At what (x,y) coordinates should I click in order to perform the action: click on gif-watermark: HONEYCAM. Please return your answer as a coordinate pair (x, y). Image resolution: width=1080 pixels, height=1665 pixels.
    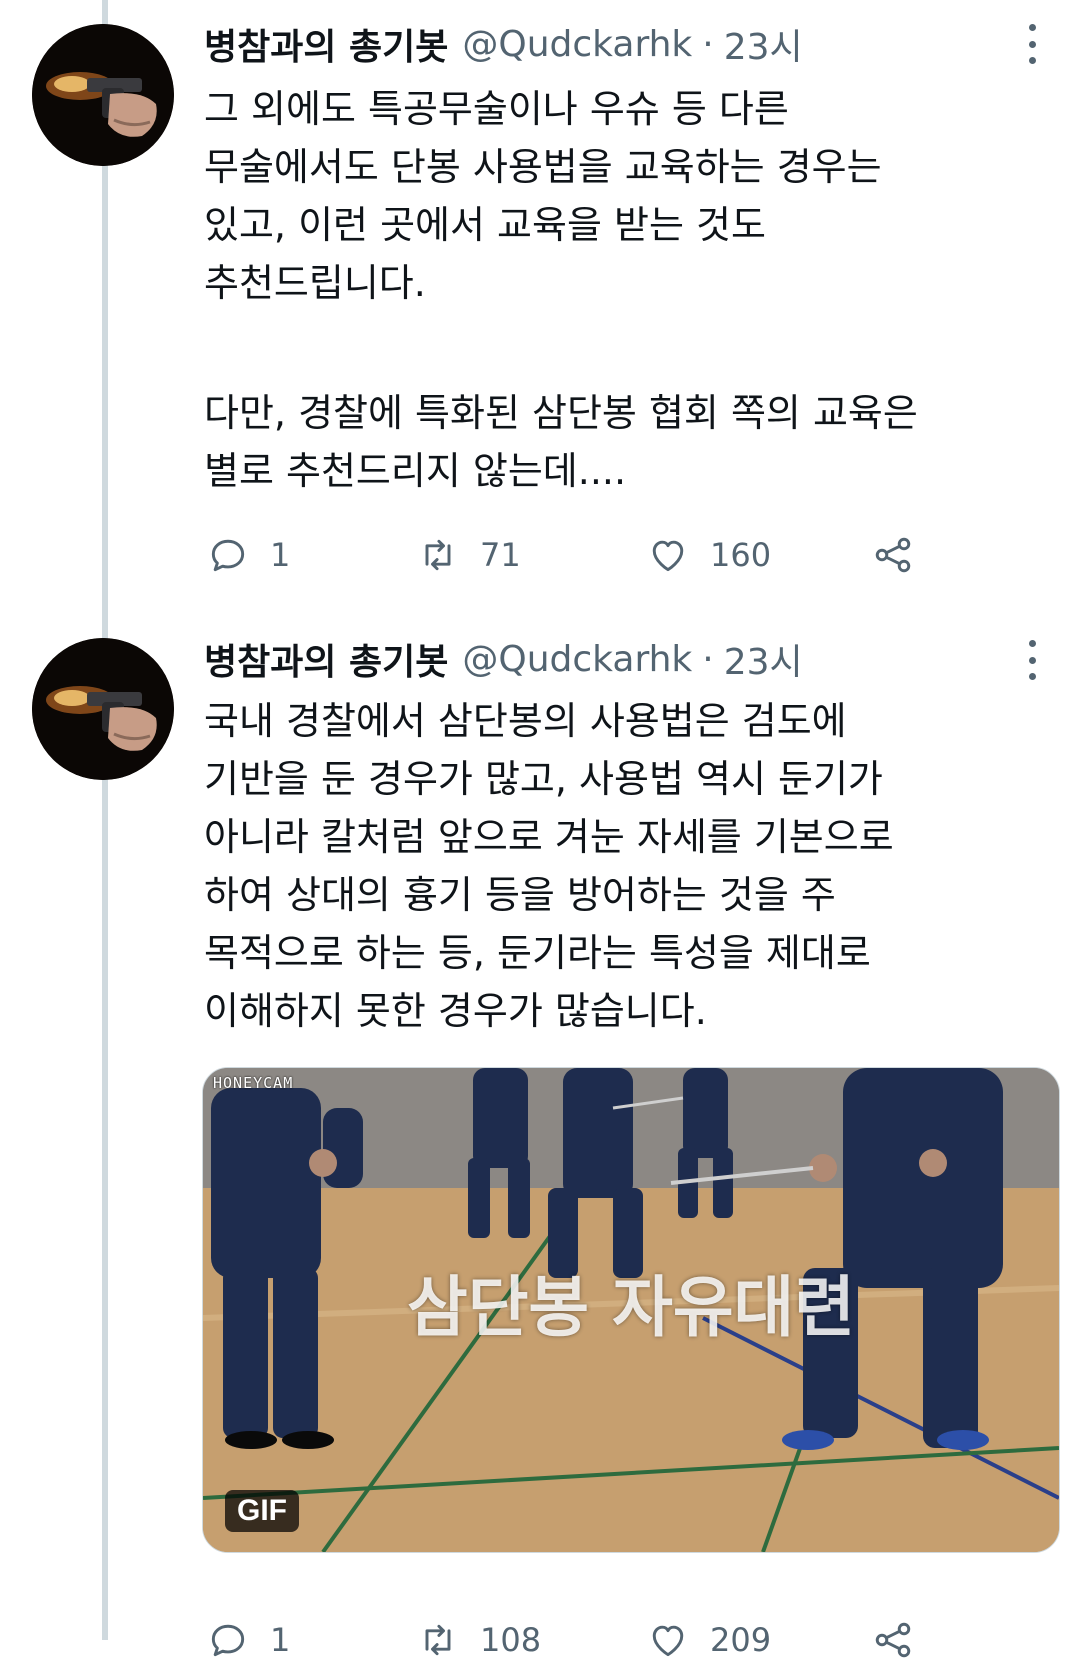
    Looking at the image, I should click on (253, 1083).